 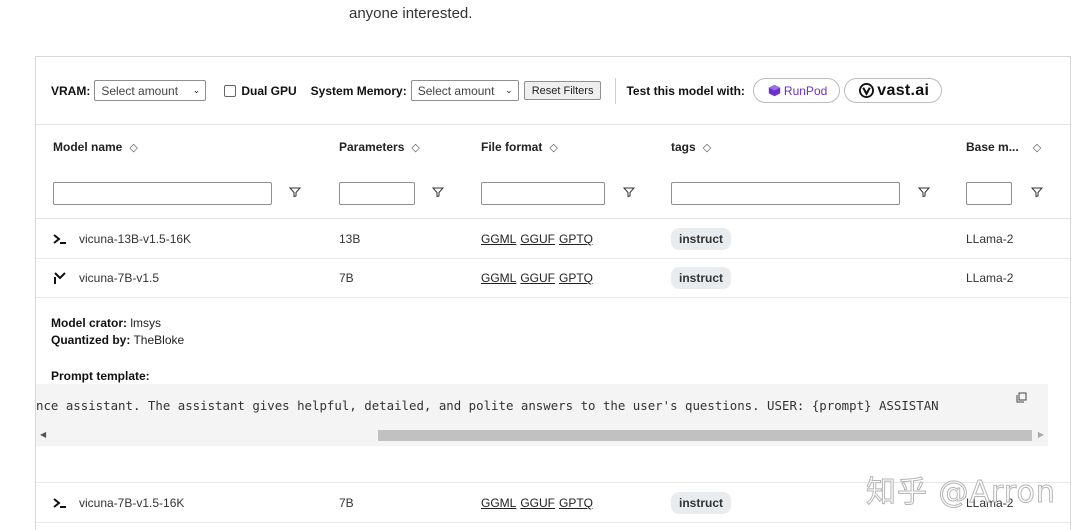 I want to click on column-header-file-format: File format ◇, so click(x=519, y=147).